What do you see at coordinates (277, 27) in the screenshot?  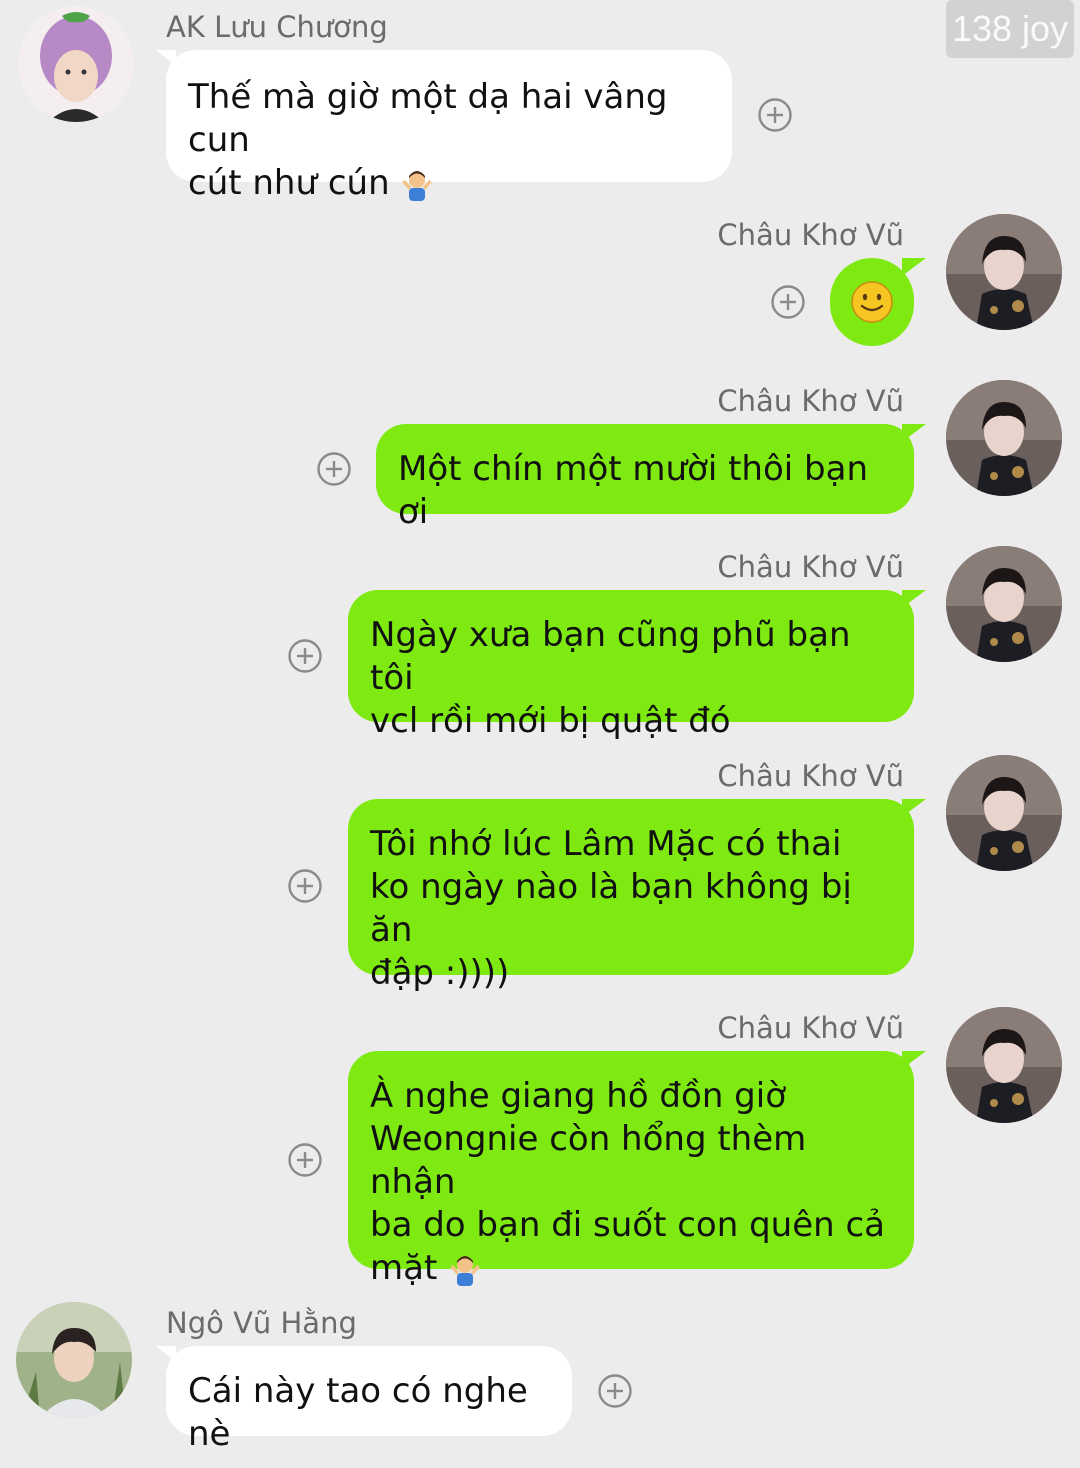 I see `sender-name: AK Lưu Chương` at bounding box center [277, 27].